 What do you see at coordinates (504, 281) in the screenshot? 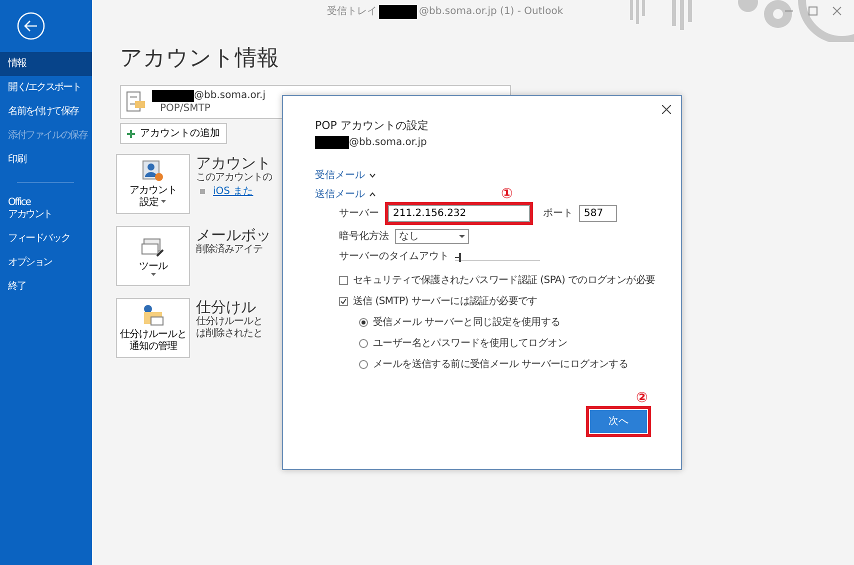
I see `checkbox-label: セキュリティで保護されたパスワード認証 (SPA) でのログオンが必要` at bounding box center [504, 281].